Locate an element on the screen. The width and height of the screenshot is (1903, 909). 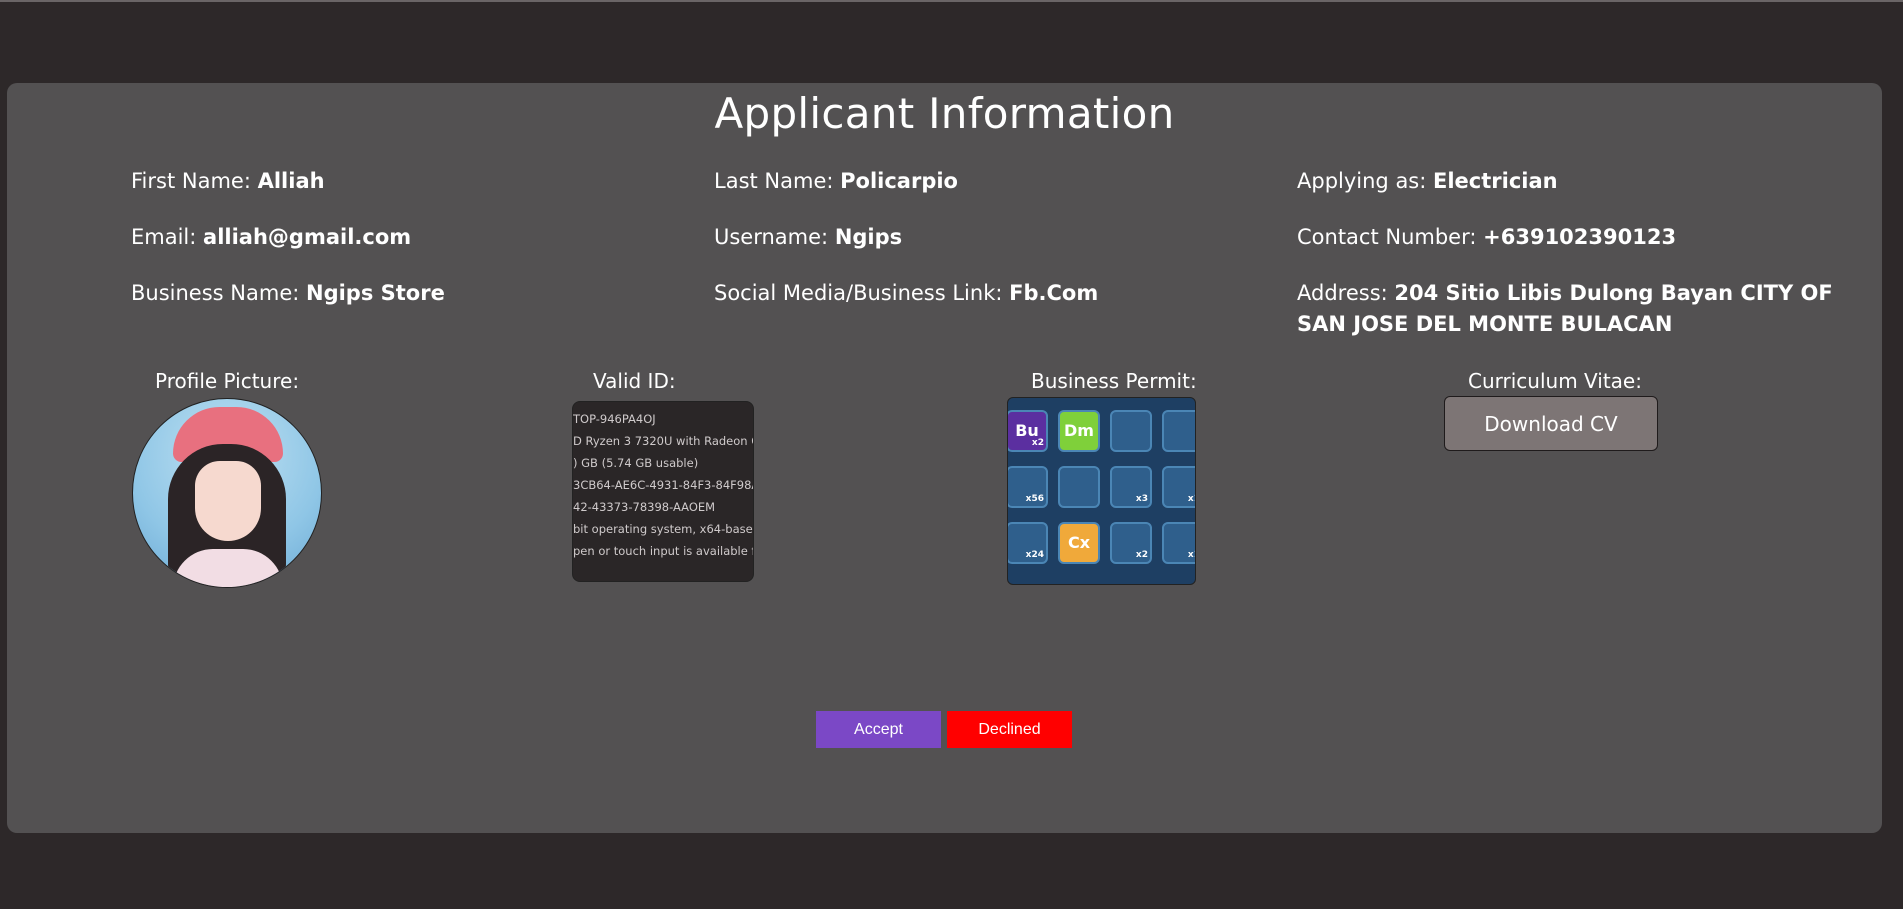
valid-id-text-line: 42-43373-78398-AAOEM is located at coordinates (644, 507).